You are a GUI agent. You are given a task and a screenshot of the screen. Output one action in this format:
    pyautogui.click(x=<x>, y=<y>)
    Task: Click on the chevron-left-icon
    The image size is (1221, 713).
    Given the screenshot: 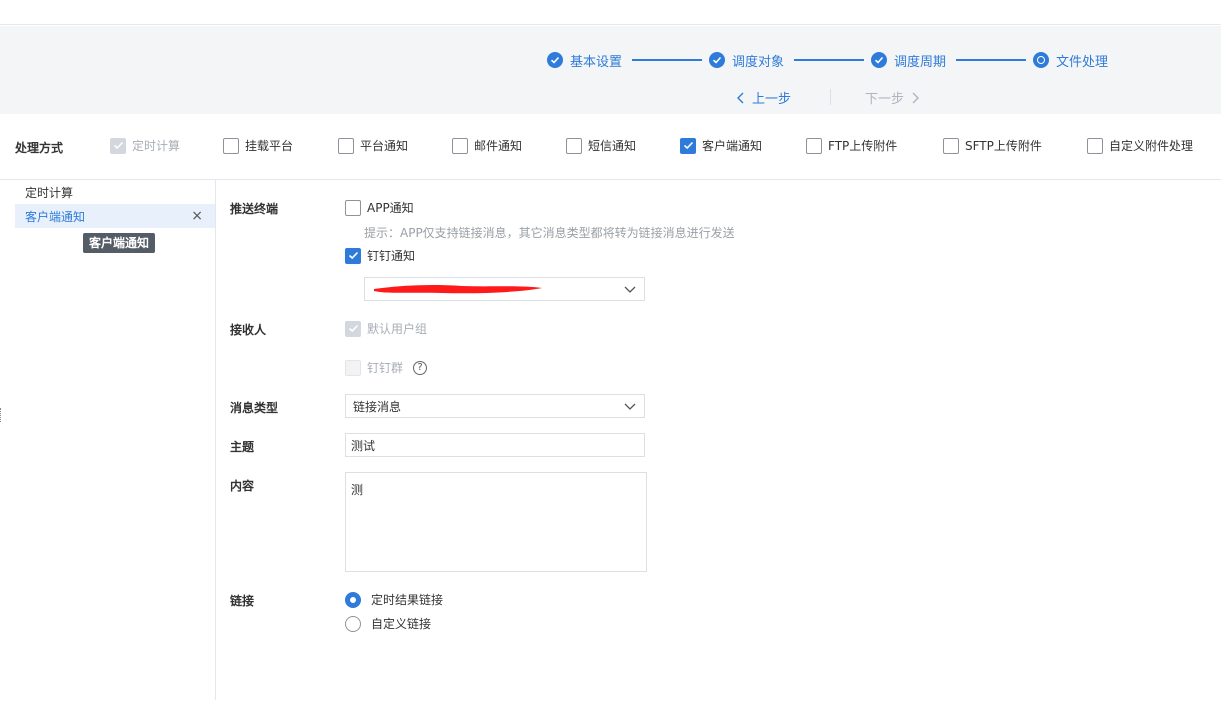 What is the action you would take?
    pyautogui.click(x=740, y=97)
    